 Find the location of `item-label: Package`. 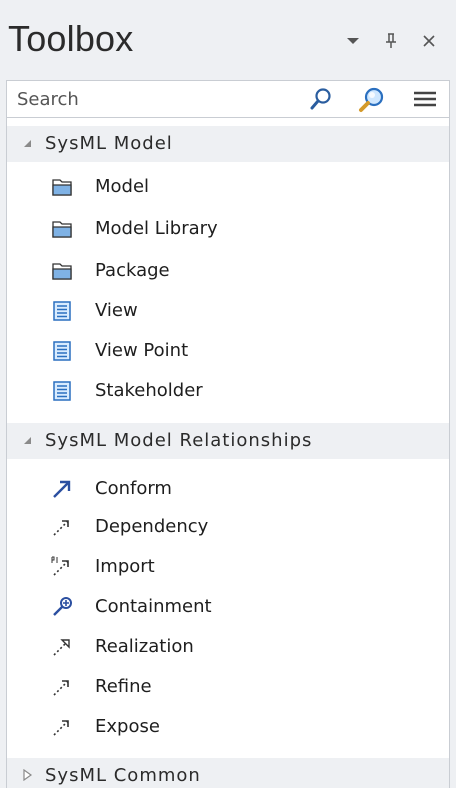

item-label: Package is located at coordinates (132, 270).